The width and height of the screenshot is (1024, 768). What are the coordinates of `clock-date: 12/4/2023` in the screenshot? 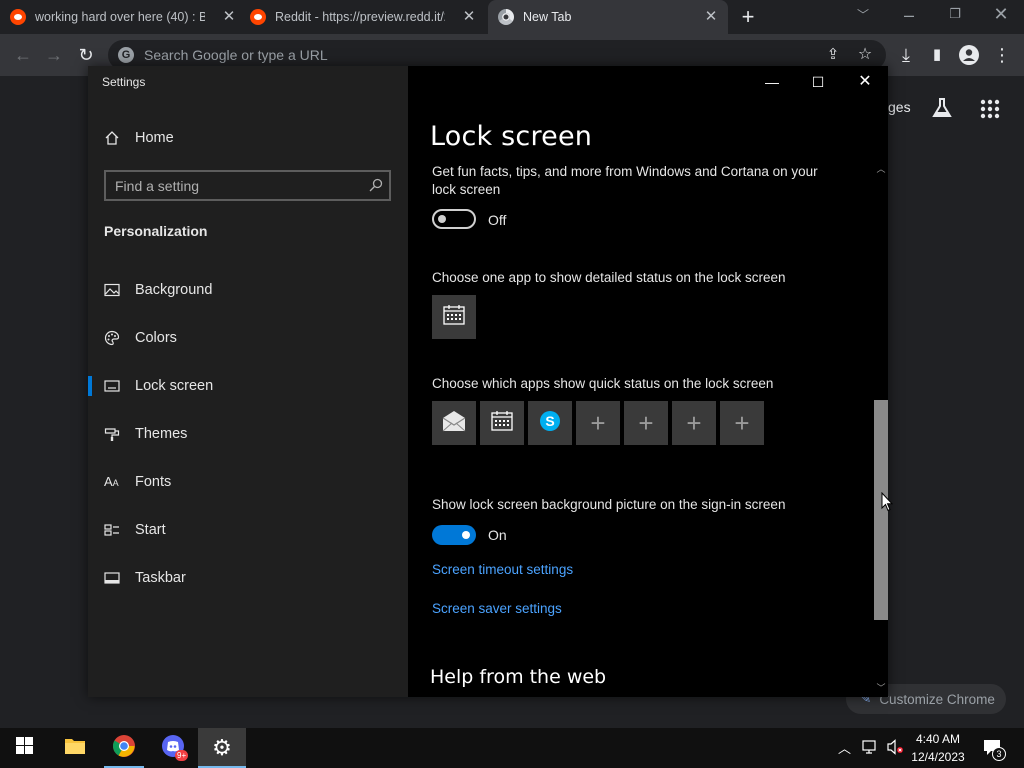 It's located at (938, 757).